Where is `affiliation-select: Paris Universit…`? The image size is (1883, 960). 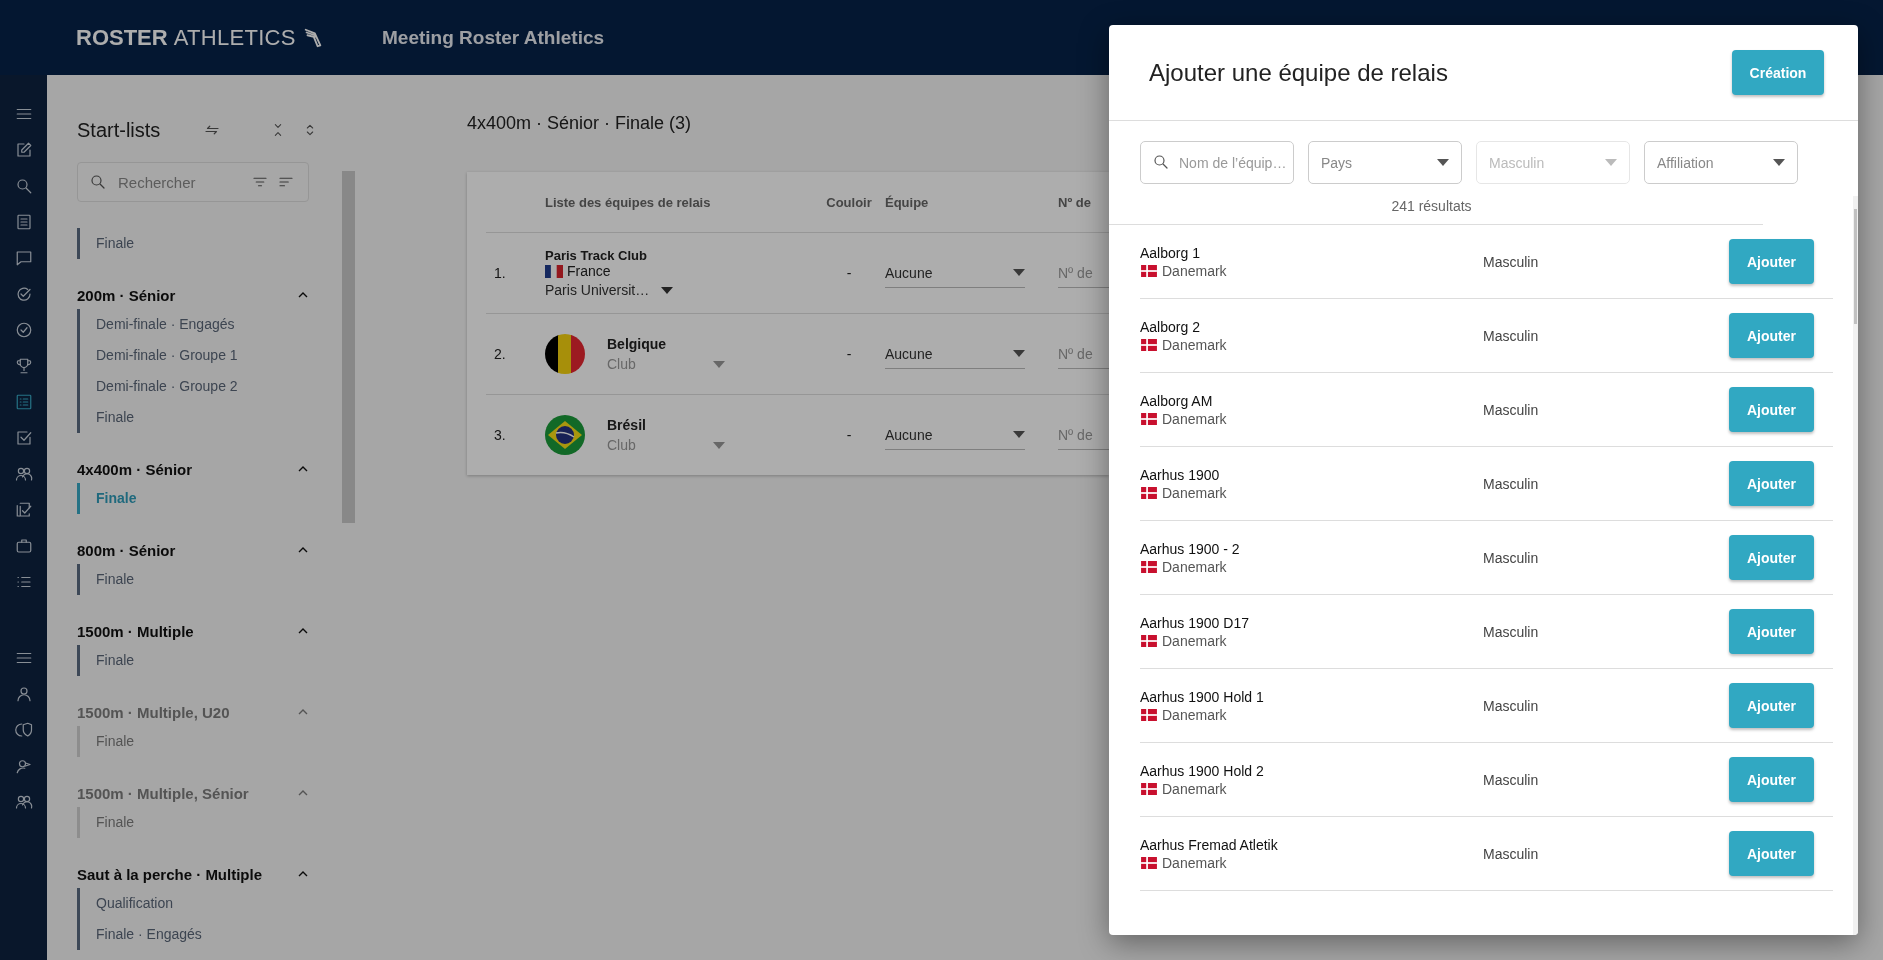 affiliation-select: Paris Universit… is located at coordinates (609, 290).